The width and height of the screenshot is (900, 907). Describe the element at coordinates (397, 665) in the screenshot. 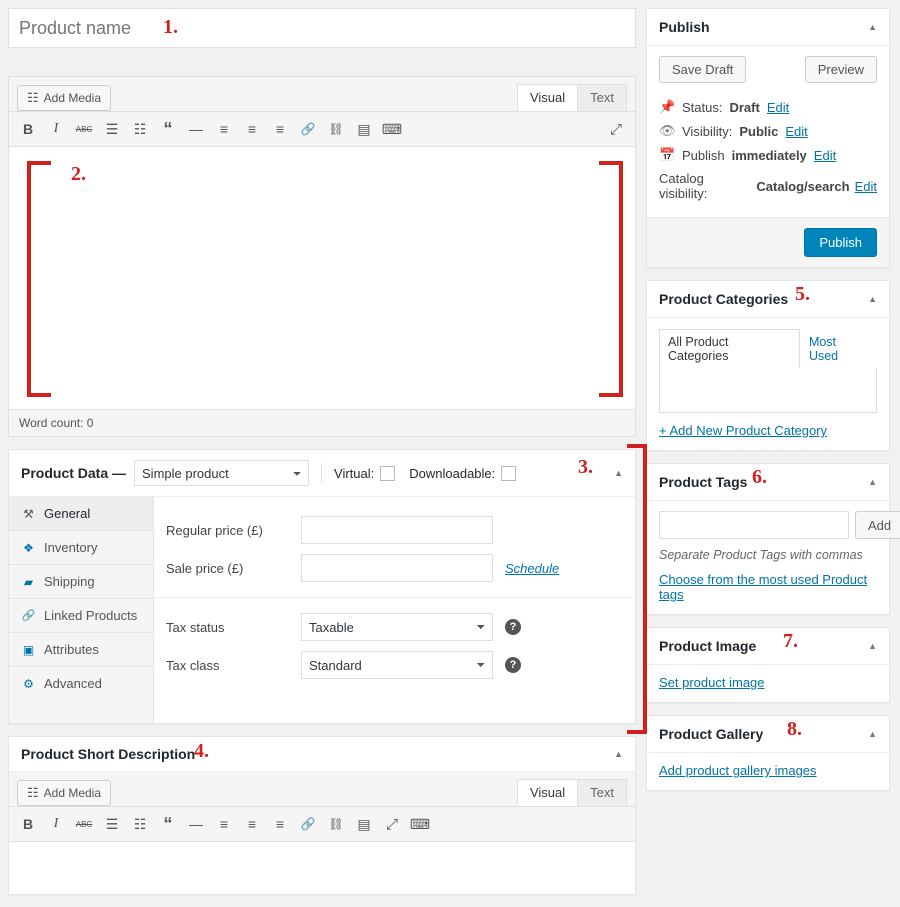

I see `tax-class-select: Standard` at that location.